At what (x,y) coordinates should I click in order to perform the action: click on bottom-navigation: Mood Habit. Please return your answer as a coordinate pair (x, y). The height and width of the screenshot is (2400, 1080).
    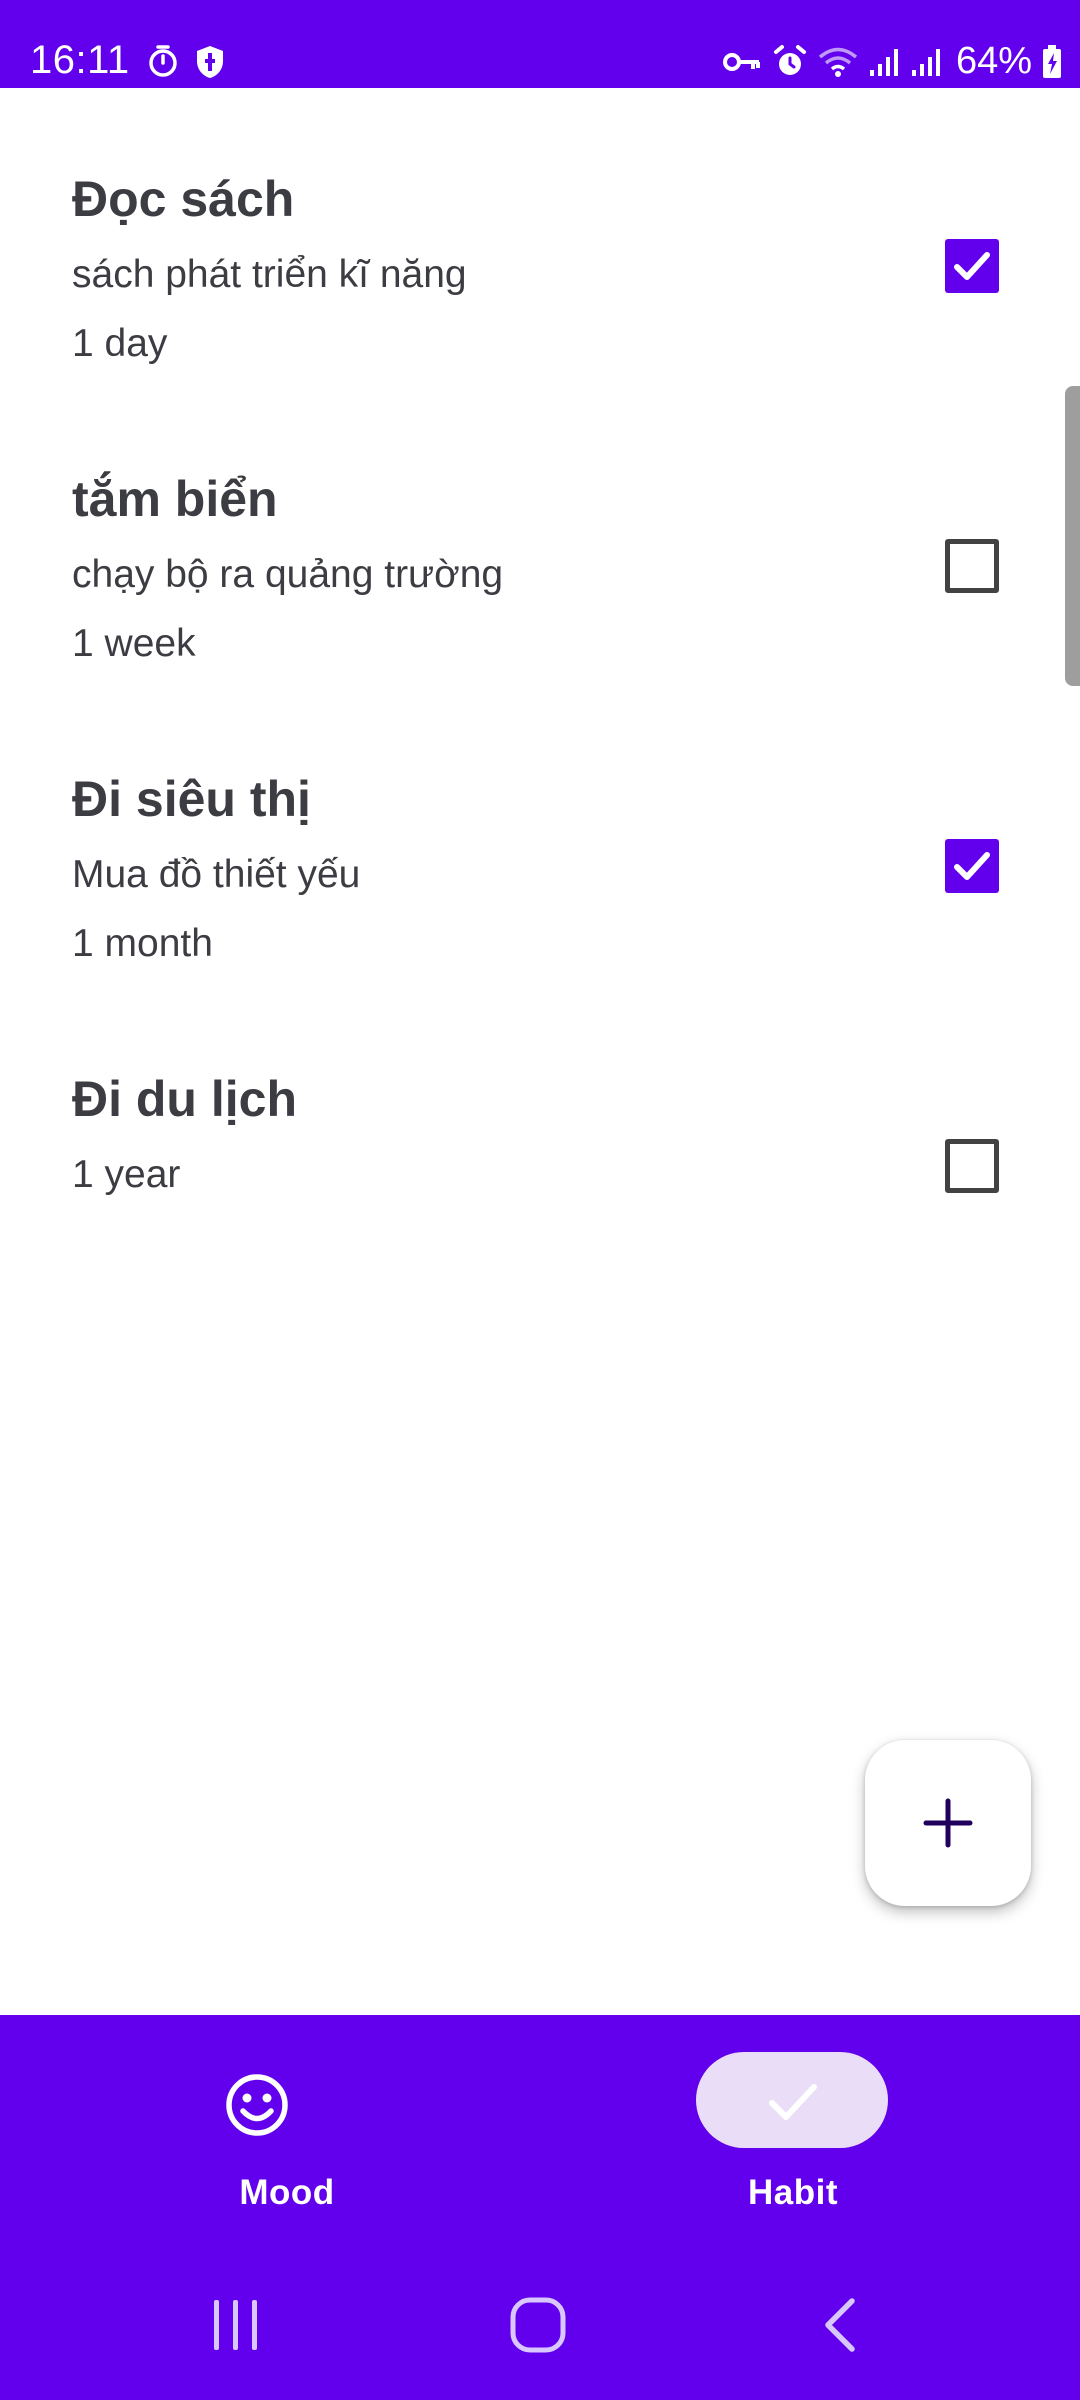
    Looking at the image, I should click on (540, 2127).